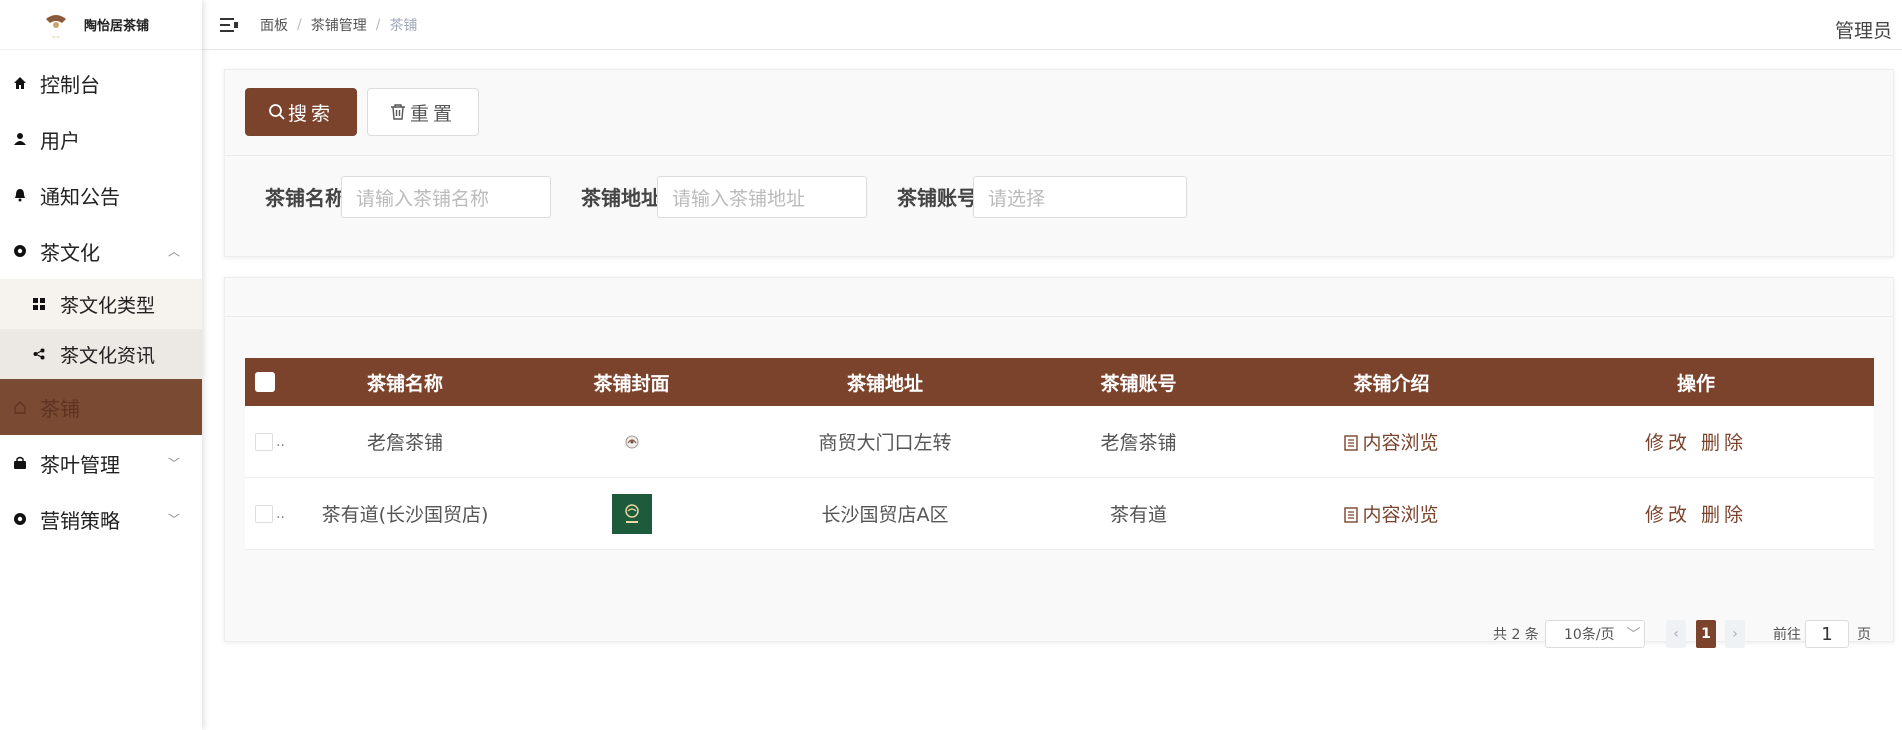  What do you see at coordinates (1695, 383) in the screenshot?
I see `column-header: 操作` at bounding box center [1695, 383].